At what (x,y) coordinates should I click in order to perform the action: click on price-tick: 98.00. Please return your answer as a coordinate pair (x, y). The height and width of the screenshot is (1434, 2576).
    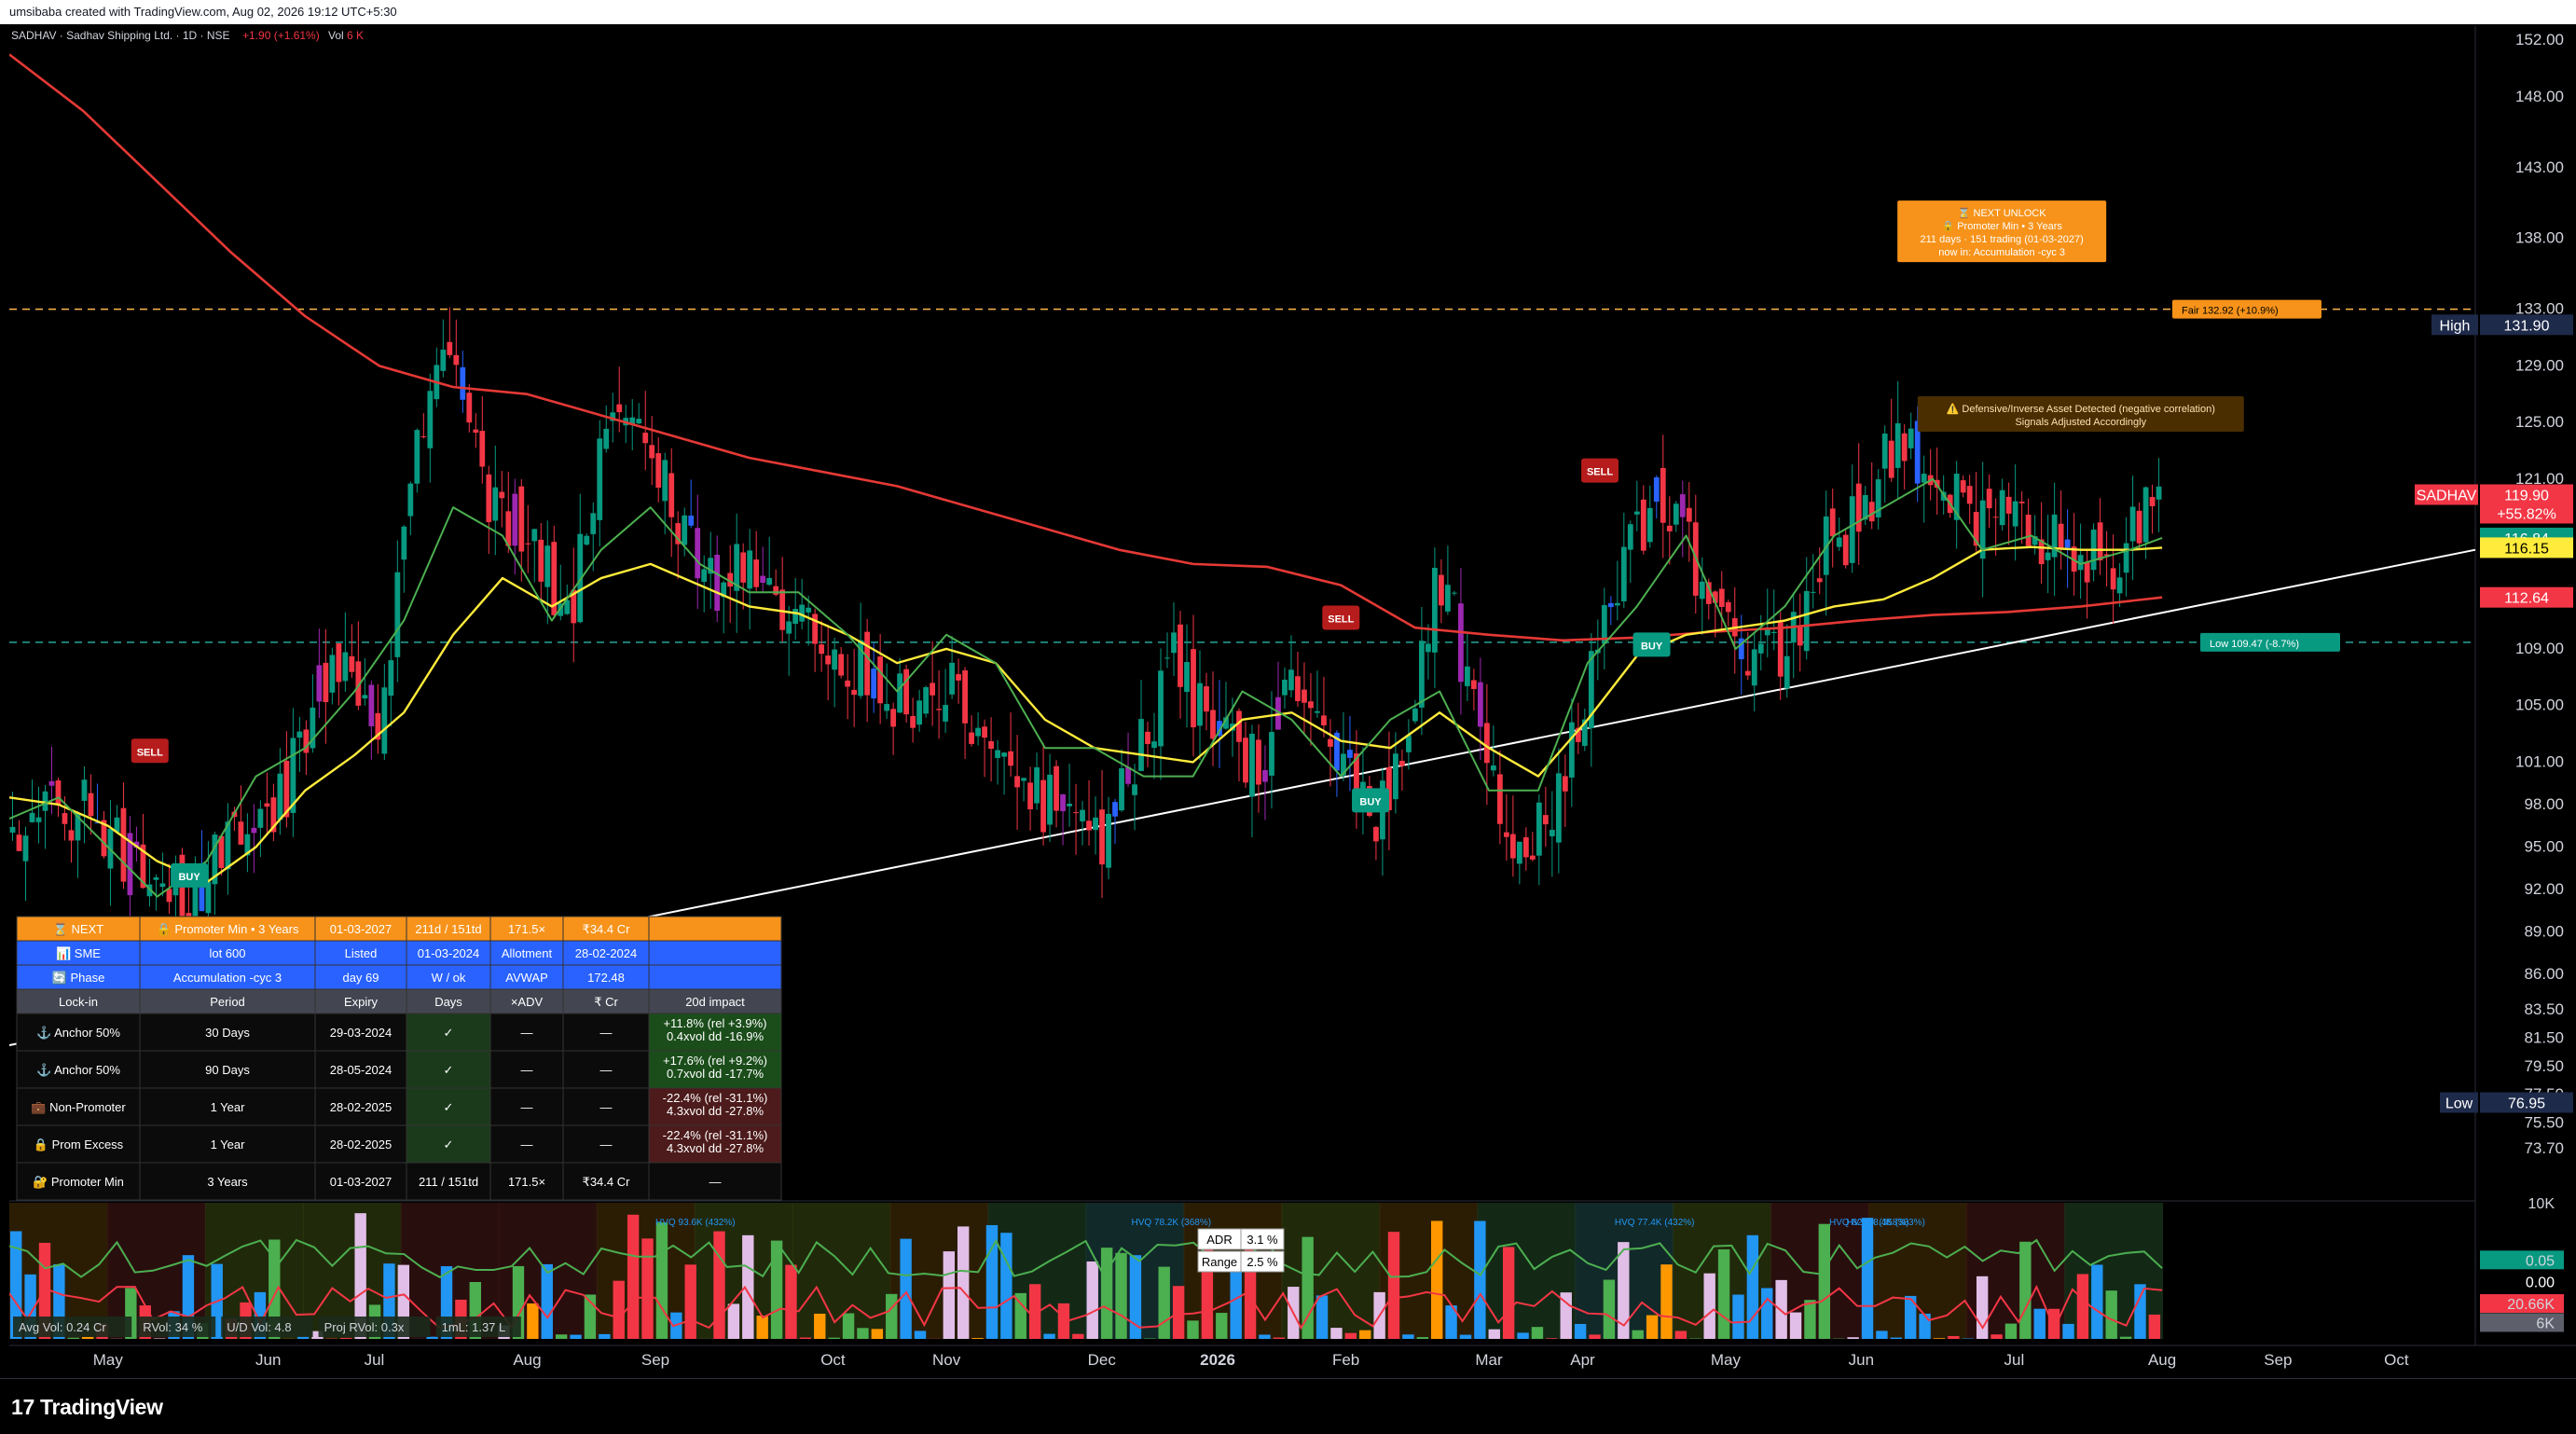
    Looking at the image, I should click on (2544, 804).